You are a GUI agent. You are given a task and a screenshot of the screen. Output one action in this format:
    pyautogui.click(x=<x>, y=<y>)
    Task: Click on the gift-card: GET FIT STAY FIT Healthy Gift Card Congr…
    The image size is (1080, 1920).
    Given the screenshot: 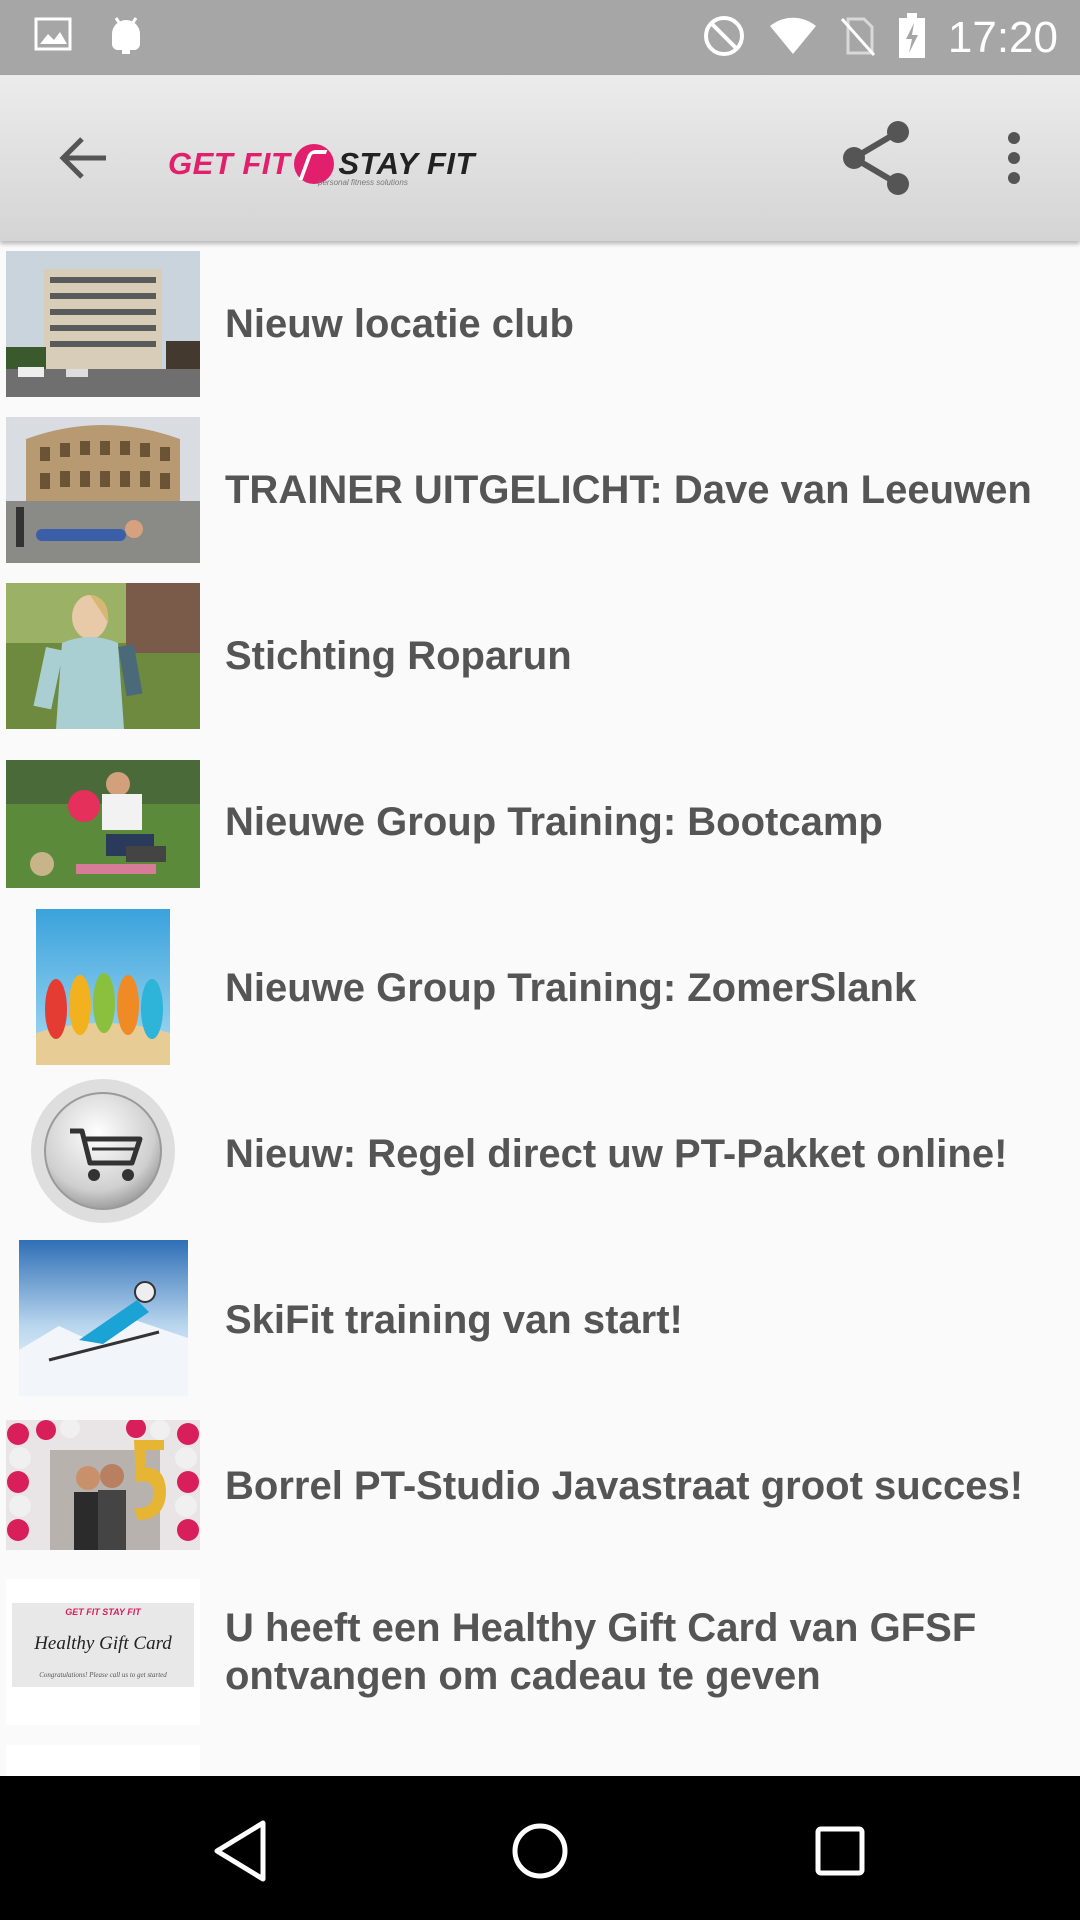 What is the action you would take?
    pyautogui.click(x=103, y=1645)
    